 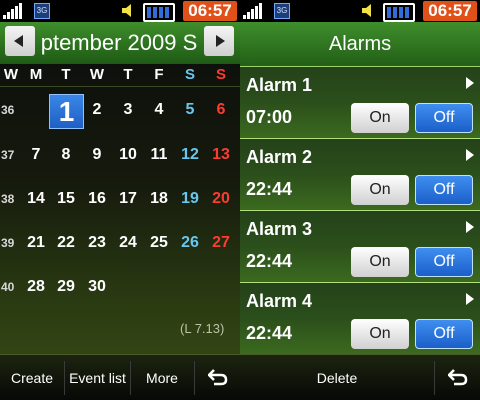 What do you see at coordinates (221, 199) in the screenshot?
I see `day-cell: 20` at bounding box center [221, 199].